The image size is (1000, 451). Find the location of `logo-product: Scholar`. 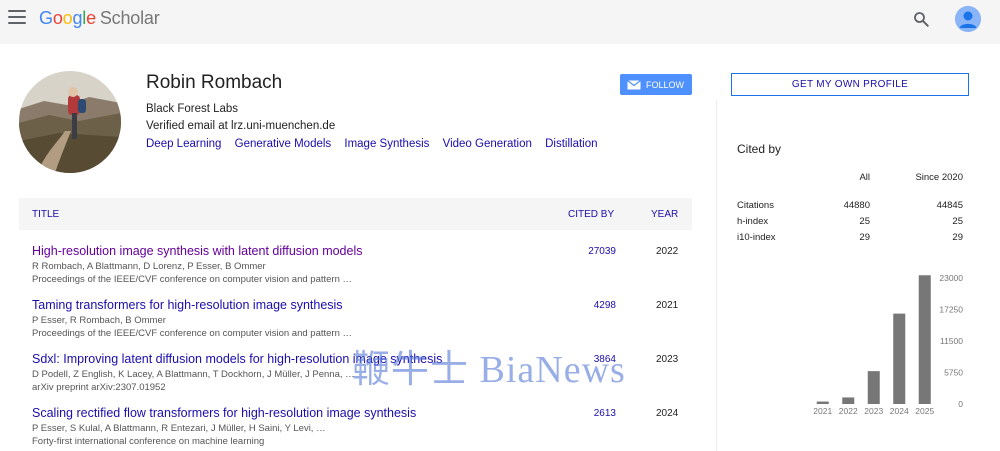

logo-product: Scholar is located at coordinates (129, 18).